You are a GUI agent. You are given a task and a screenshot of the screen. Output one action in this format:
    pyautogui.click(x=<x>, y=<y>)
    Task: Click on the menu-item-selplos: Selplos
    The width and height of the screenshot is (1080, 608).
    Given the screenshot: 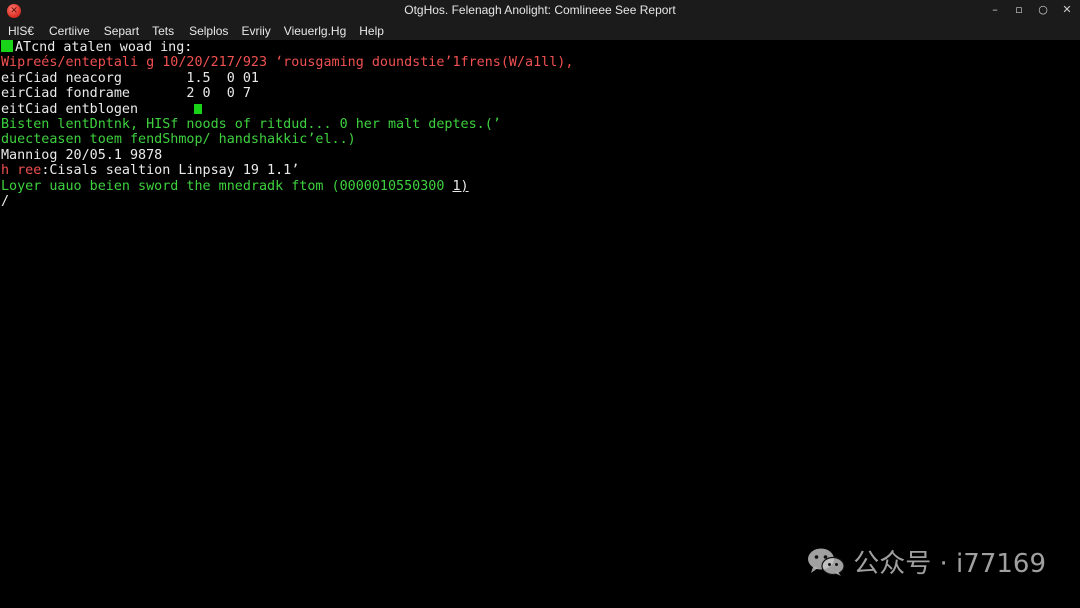 What is the action you would take?
    pyautogui.click(x=208, y=31)
    